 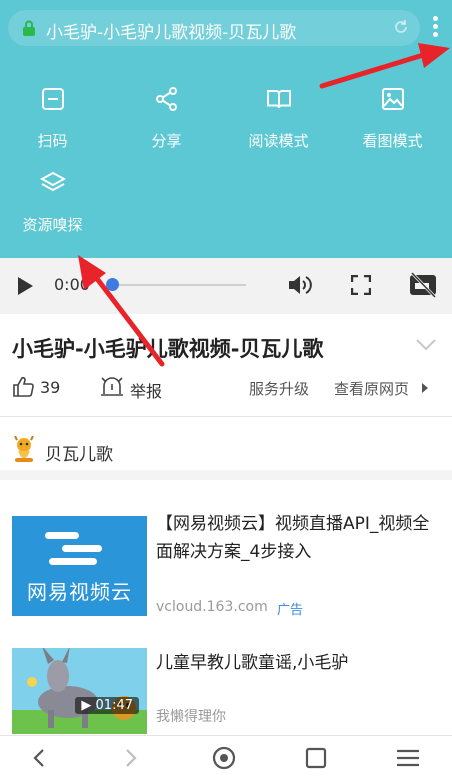 I want to click on view-original-label: 查看原网页, so click(x=372, y=389).